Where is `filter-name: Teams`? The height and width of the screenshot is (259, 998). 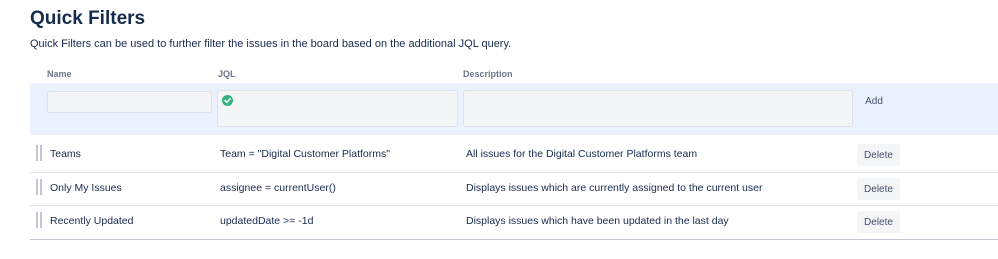
filter-name: Teams is located at coordinates (65, 154).